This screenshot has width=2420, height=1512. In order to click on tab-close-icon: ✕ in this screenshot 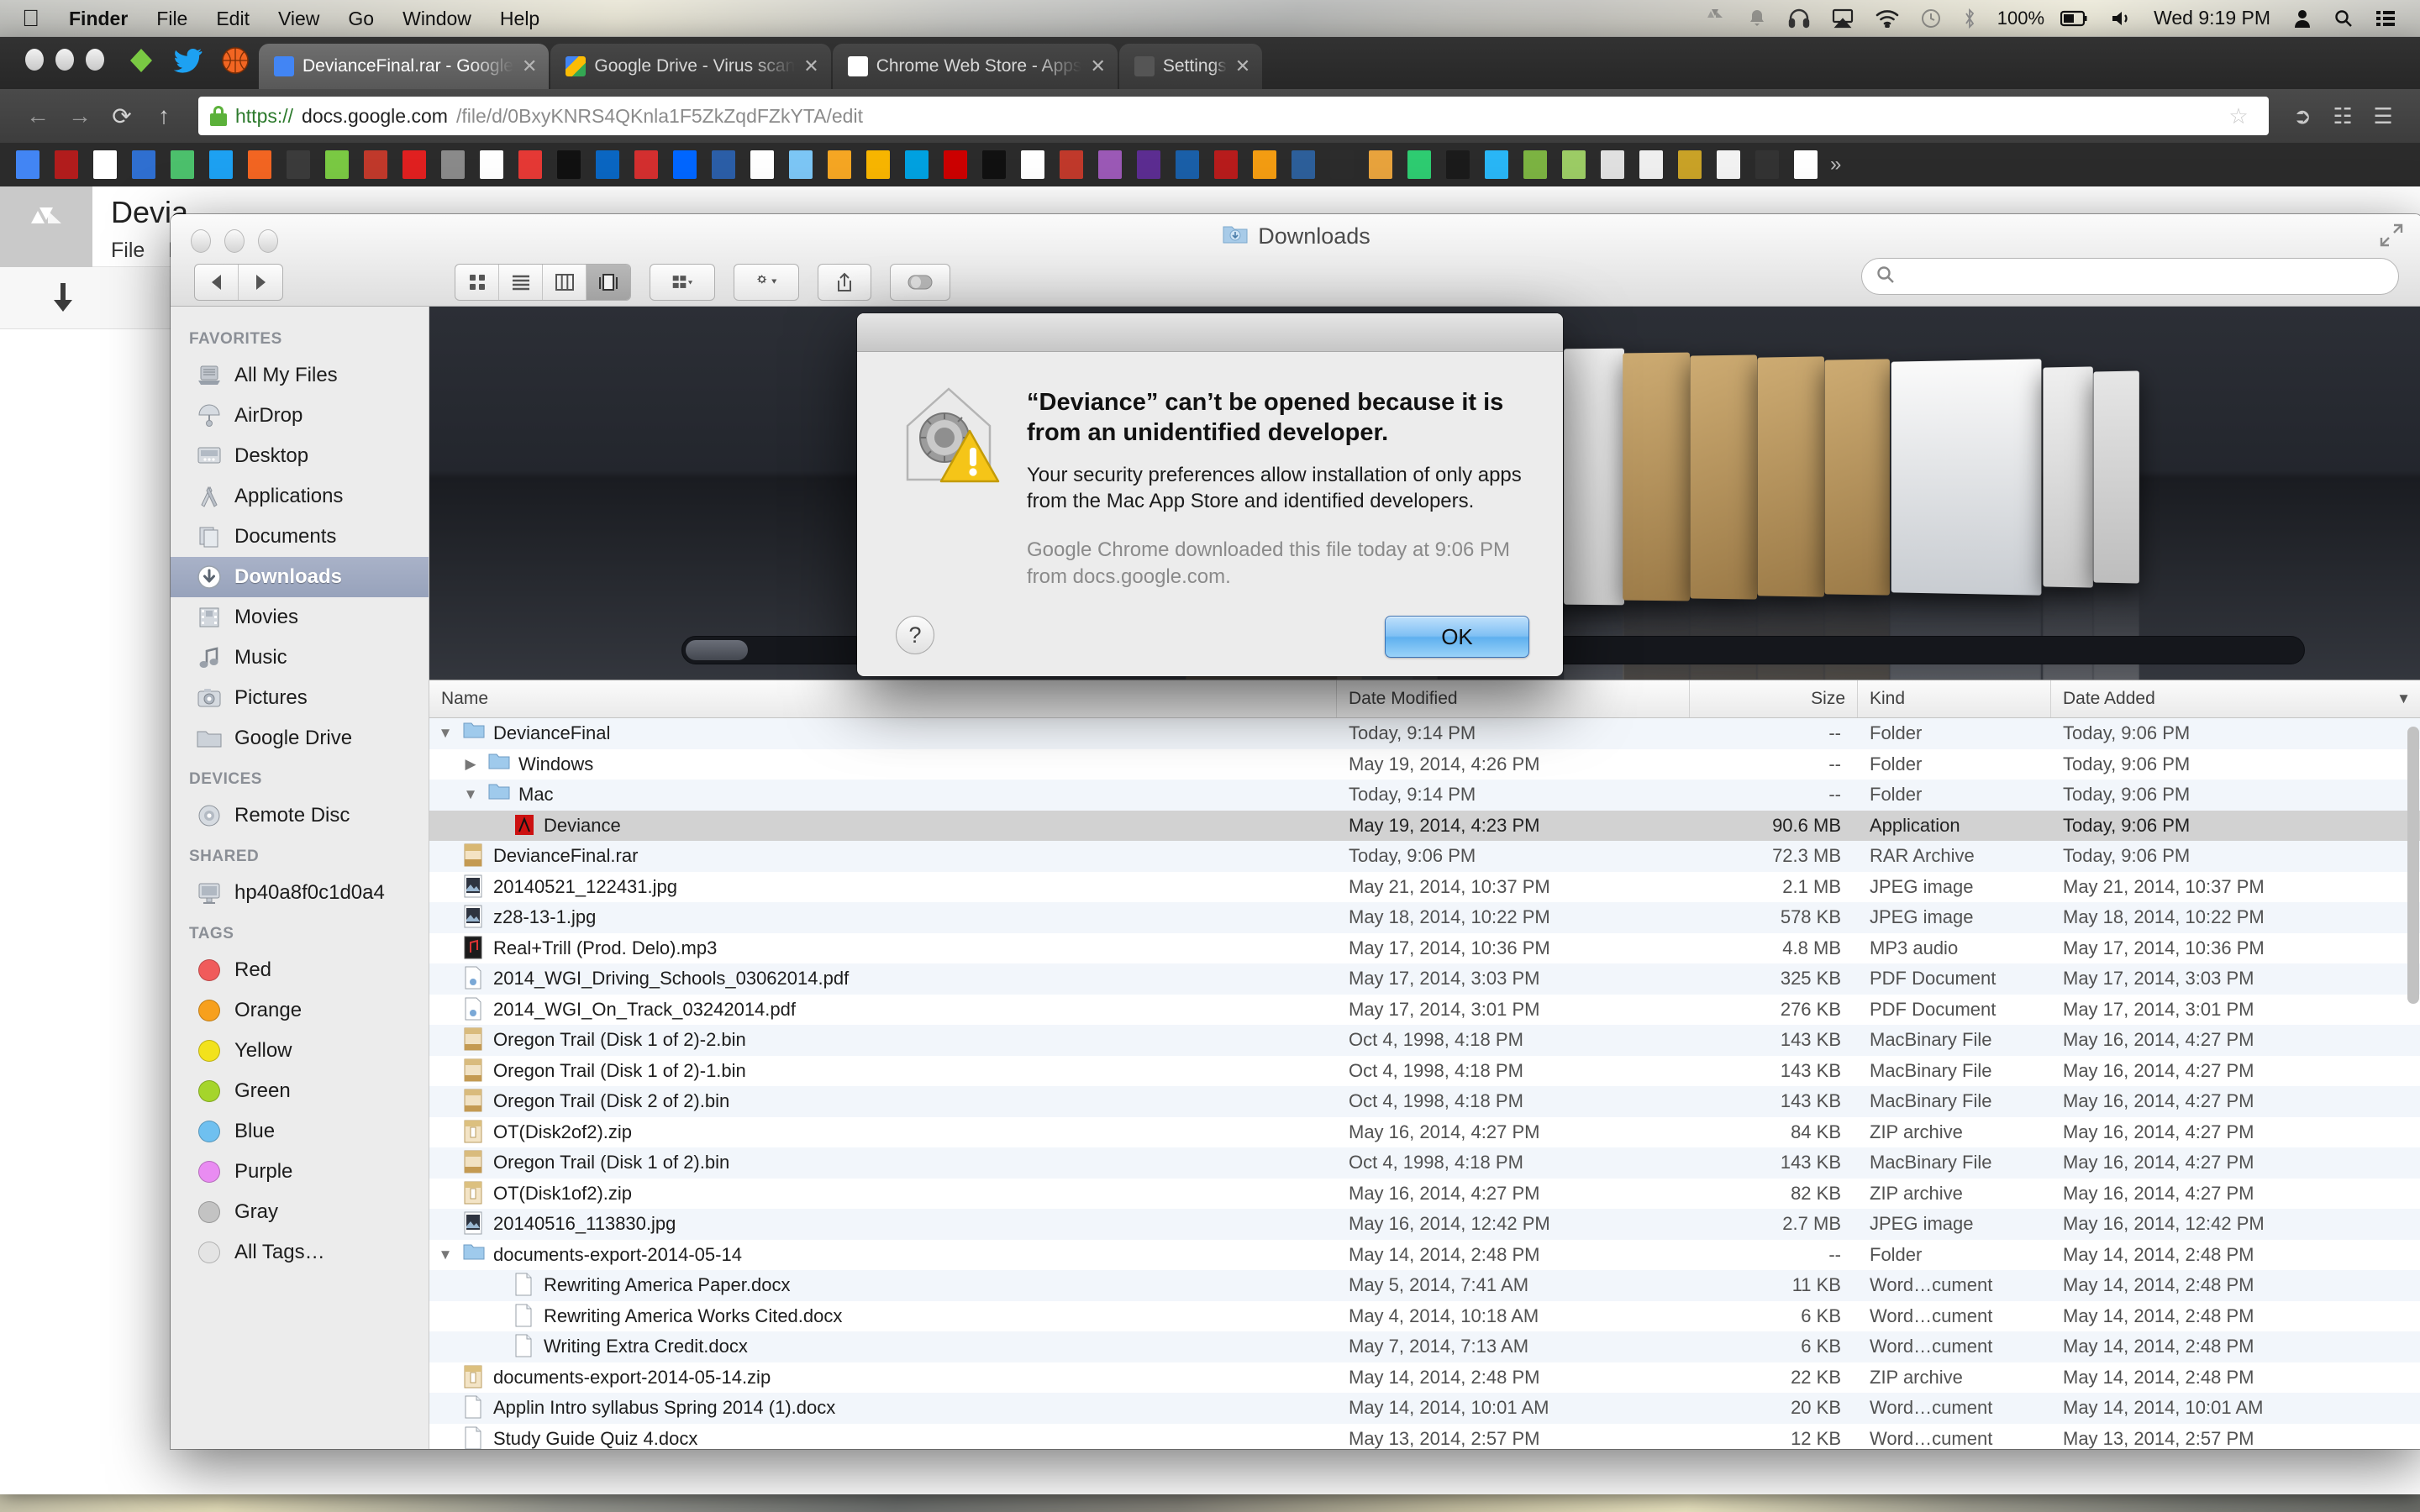, I will do `click(1242, 66)`.